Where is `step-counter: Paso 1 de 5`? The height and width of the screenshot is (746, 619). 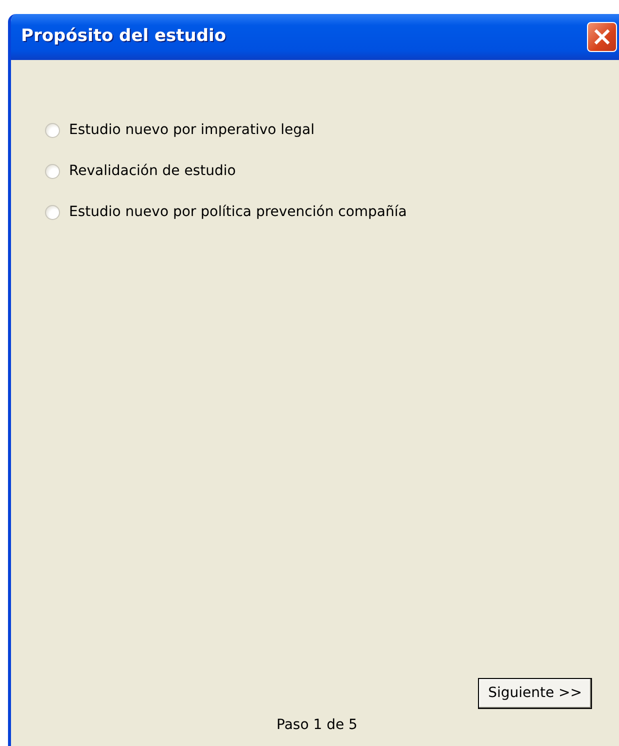 step-counter: Paso 1 de 5 is located at coordinates (317, 725).